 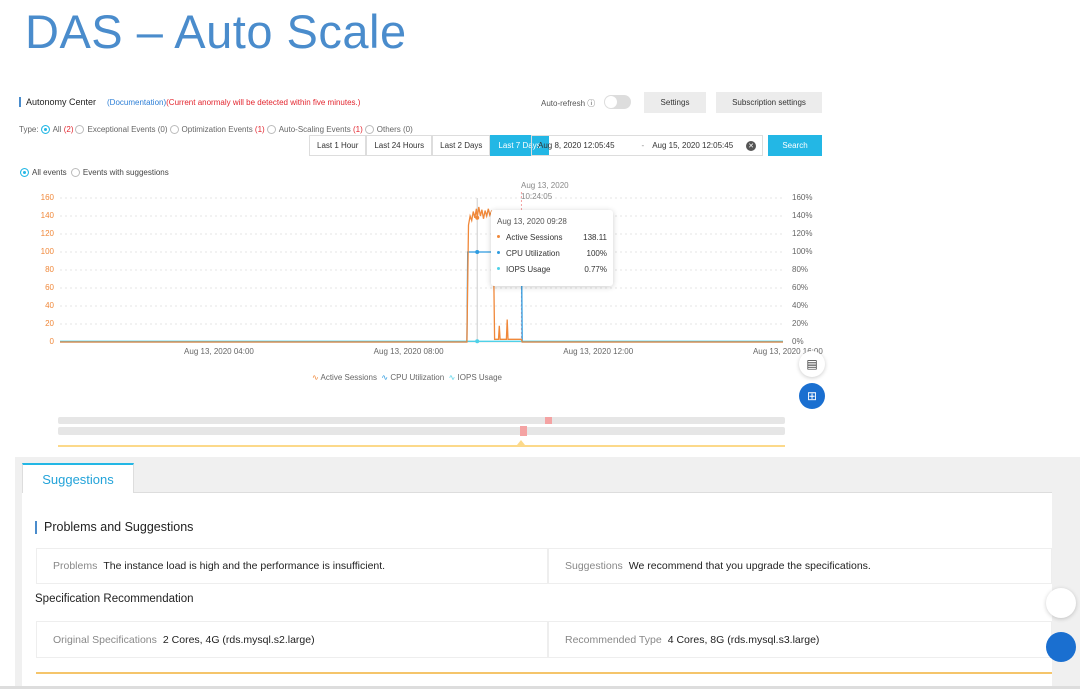 What do you see at coordinates (47, 197) in the screenshot?
I see `y-tick-label: 160` at bounding box center [47, 197].